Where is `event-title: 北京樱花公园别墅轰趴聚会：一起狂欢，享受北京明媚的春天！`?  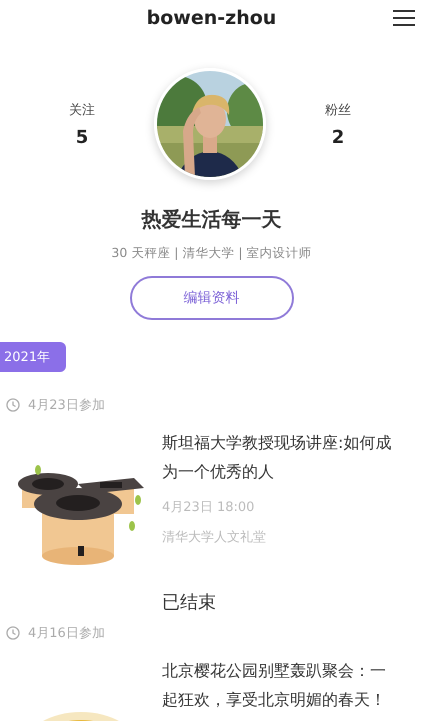
event-title: 北京樱花公园别墅轰趴聚会：一起狂欢，享受北京明媚的春天！ is located at coordinates (281, 685).